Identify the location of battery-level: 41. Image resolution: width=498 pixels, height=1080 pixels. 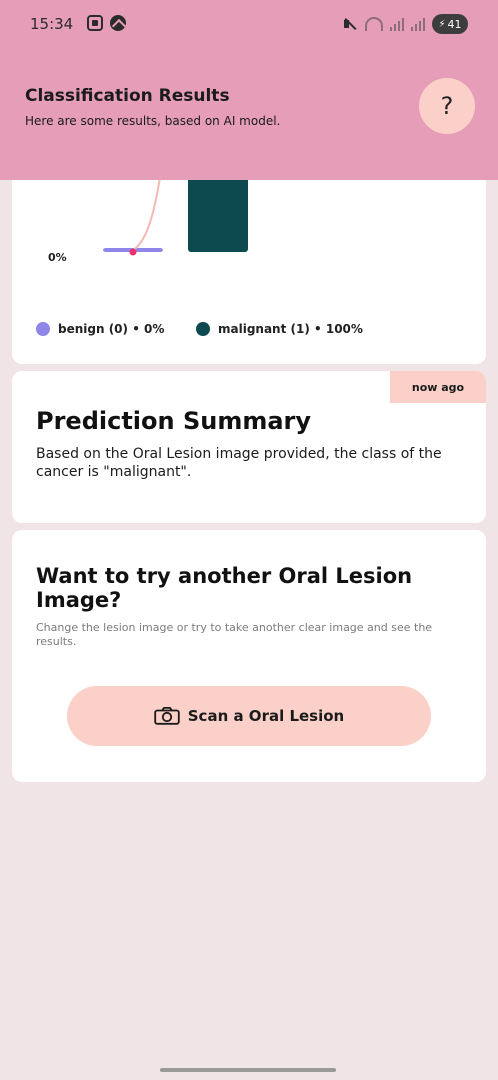
(454, 24).